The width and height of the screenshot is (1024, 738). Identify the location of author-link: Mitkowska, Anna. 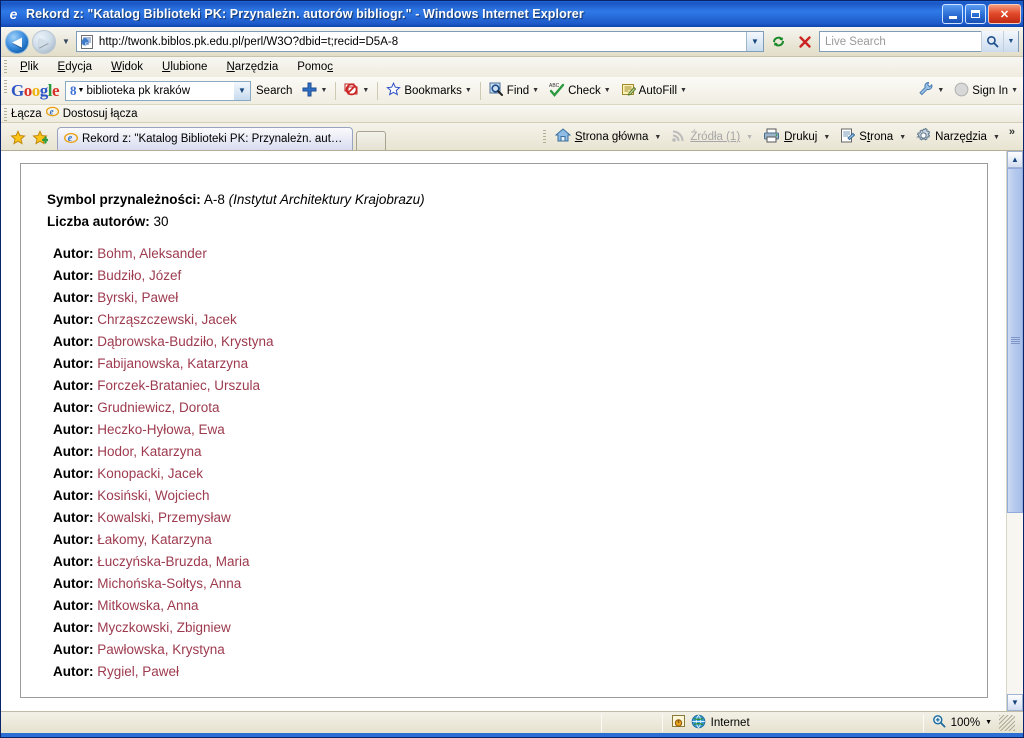
(147, 605).